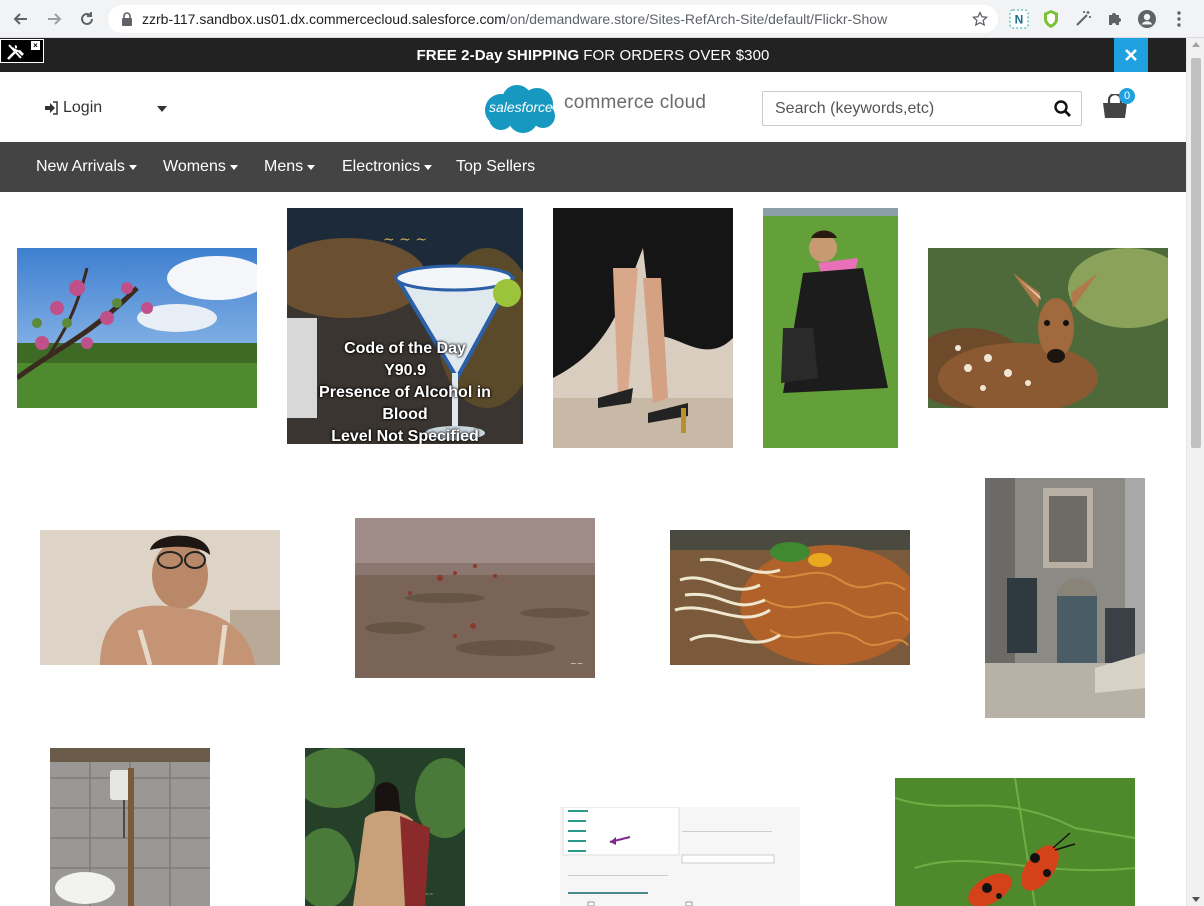 Image resolution: width=1204 pixels, height=906 pixels. Describe the element at coordinates (1083, 19) in the screenshot. I see `magic-wand-icon` at that location.